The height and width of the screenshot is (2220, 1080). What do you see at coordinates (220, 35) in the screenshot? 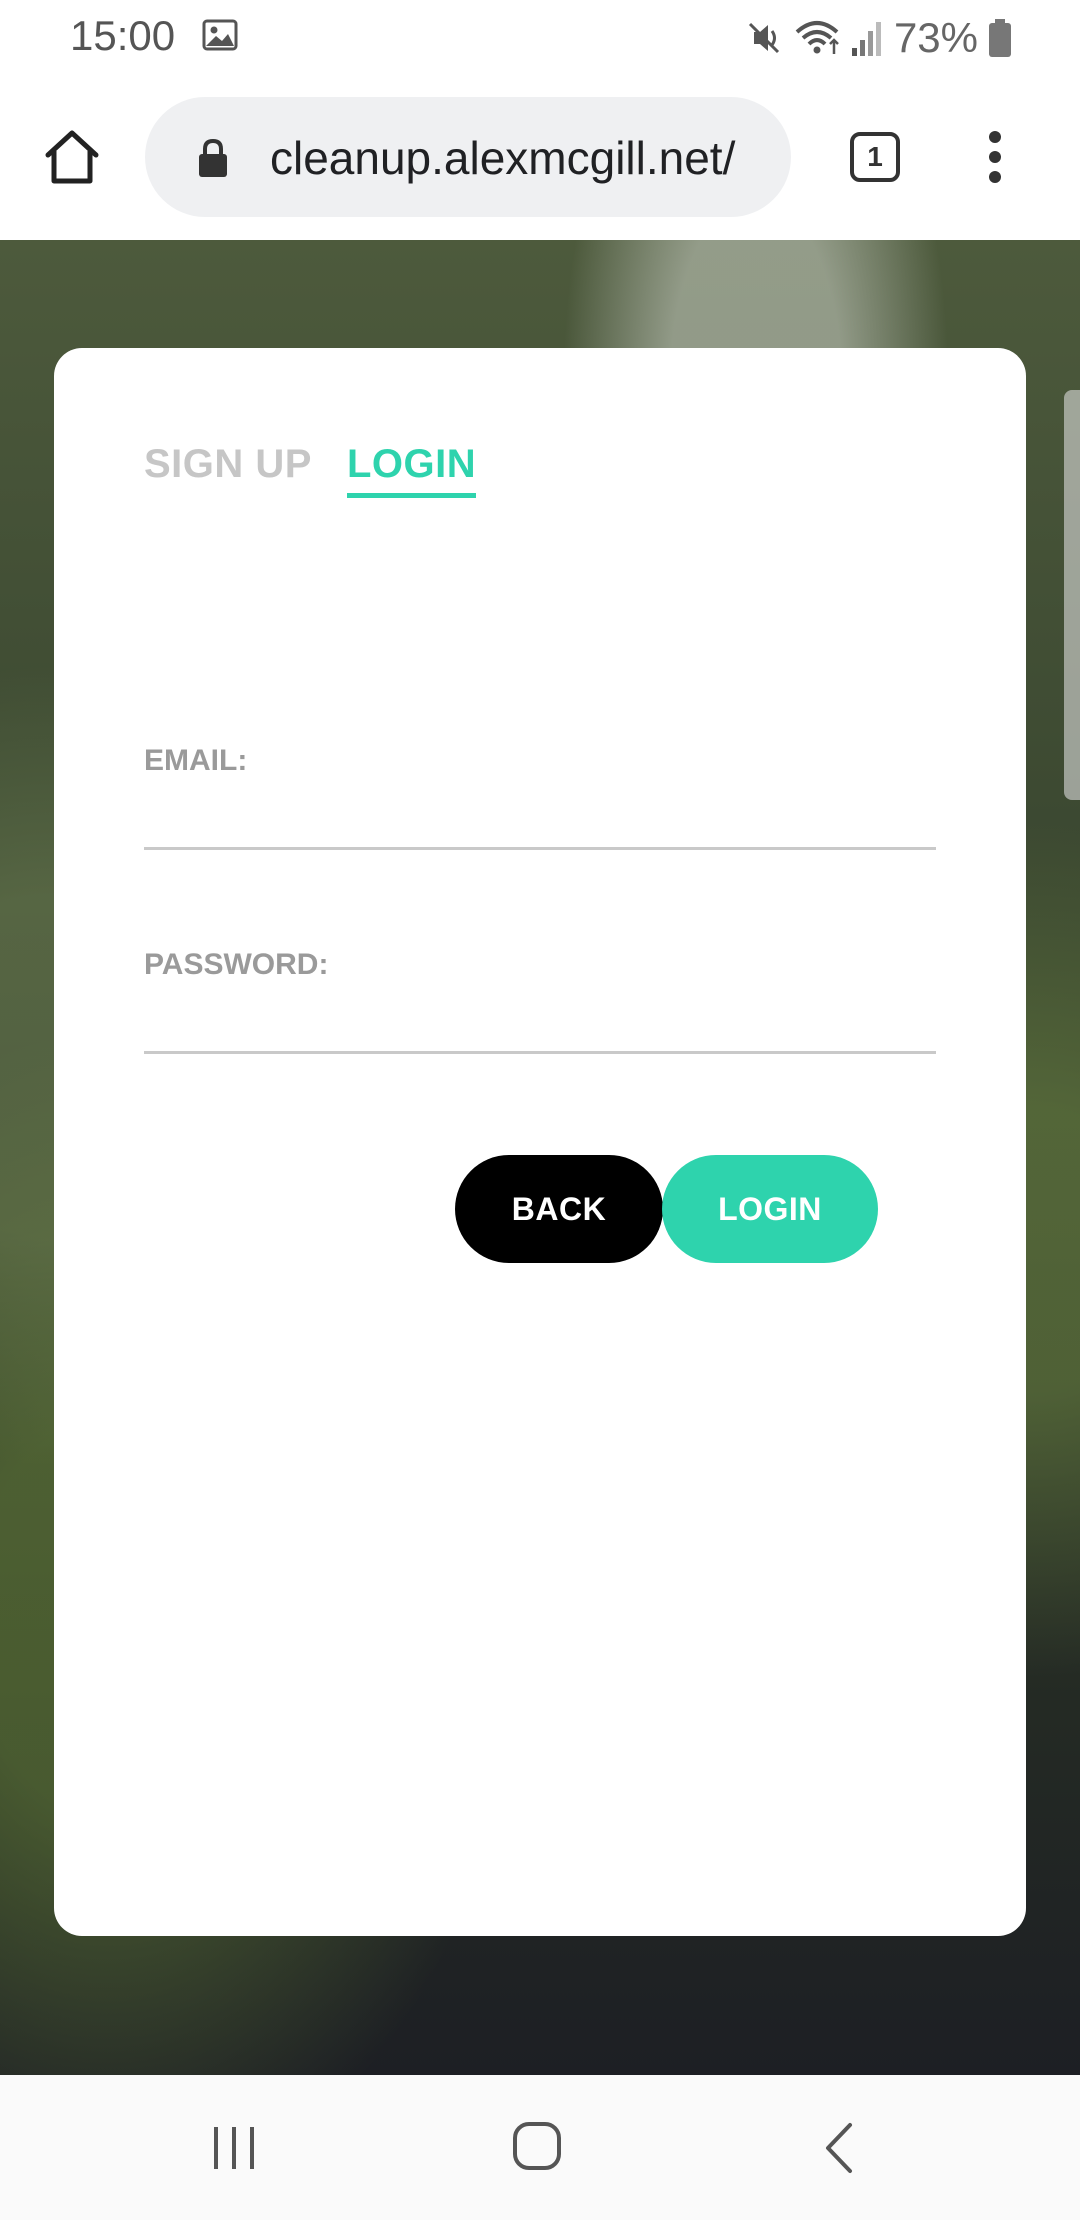
I see `gallery-icon` at bounding box center [220, 35].